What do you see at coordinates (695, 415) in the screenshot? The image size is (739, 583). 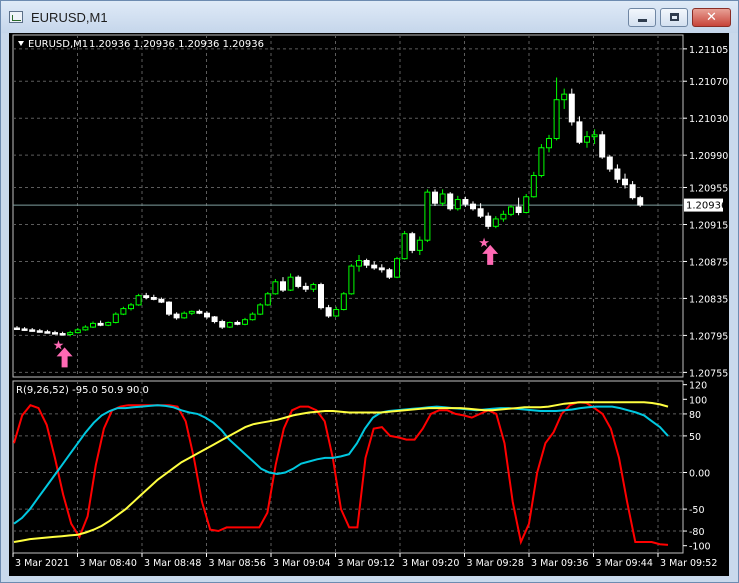 I see `indicator-tick-label: 80` at bounding box center [695, 415].